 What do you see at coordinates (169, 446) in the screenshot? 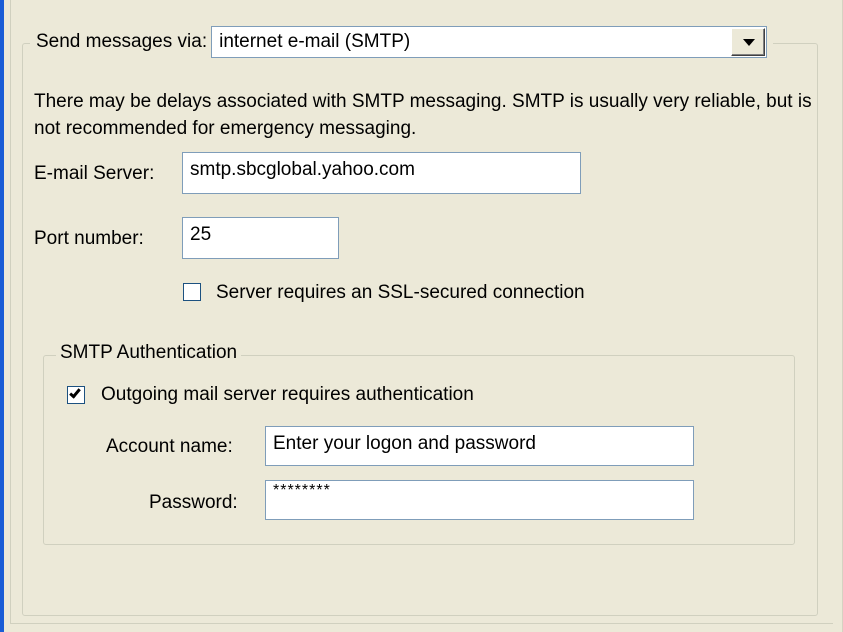
I see `account-name-label: Account name:` at bounding box center [169, 446].